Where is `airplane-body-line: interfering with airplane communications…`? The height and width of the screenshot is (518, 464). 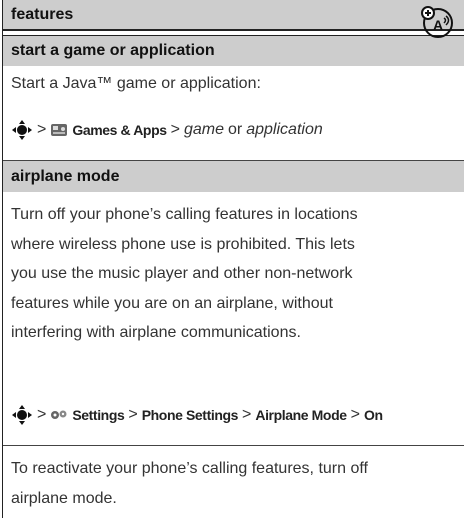 airplane-body-line: interfering with airplane communications… is located at coordinates (156, 332).